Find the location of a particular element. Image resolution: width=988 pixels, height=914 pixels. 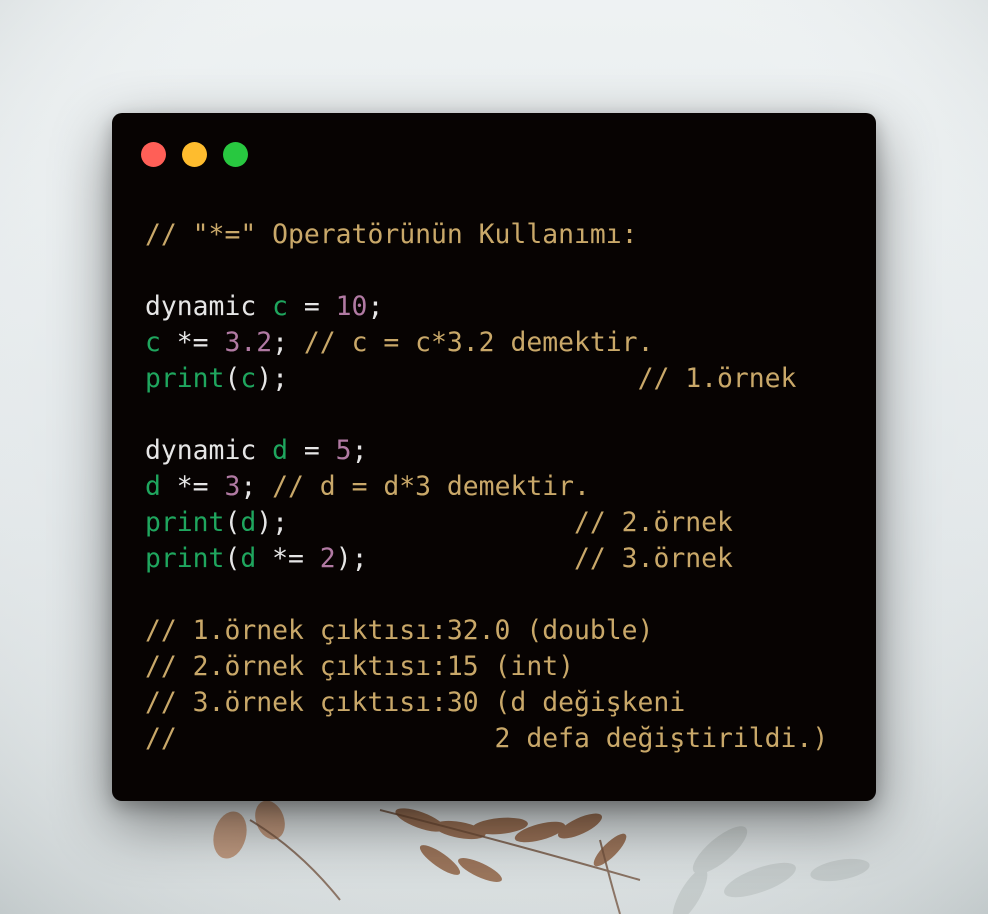

code-line: // 1.örnek çıktısı:32.0 (double) is located at coordinates (486, 631).